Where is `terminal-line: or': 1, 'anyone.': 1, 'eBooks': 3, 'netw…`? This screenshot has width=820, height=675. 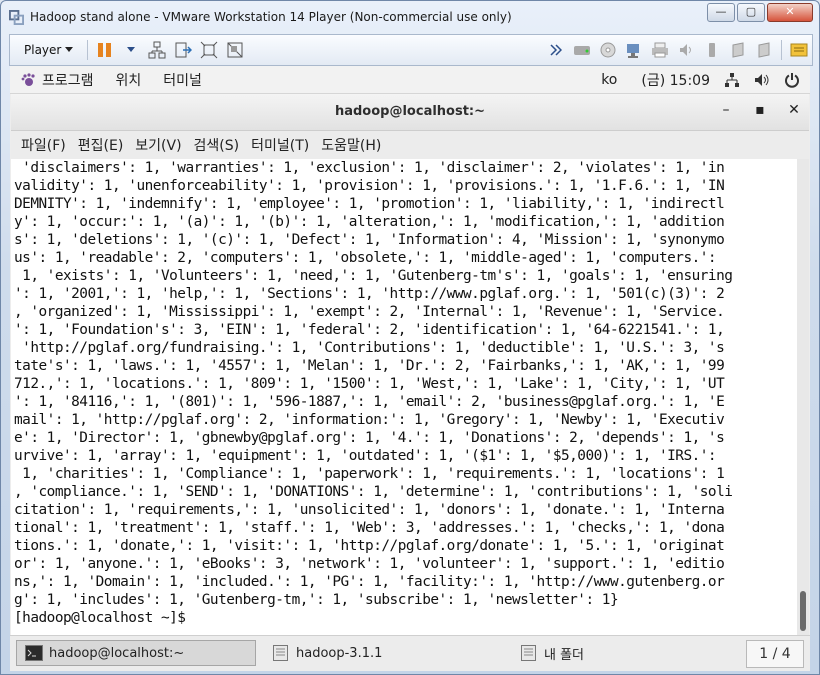 terminal-line: or': 1, 'anyone.': 1, 'eBooks': 3, 'netw… is located at coordinates (369, 564).